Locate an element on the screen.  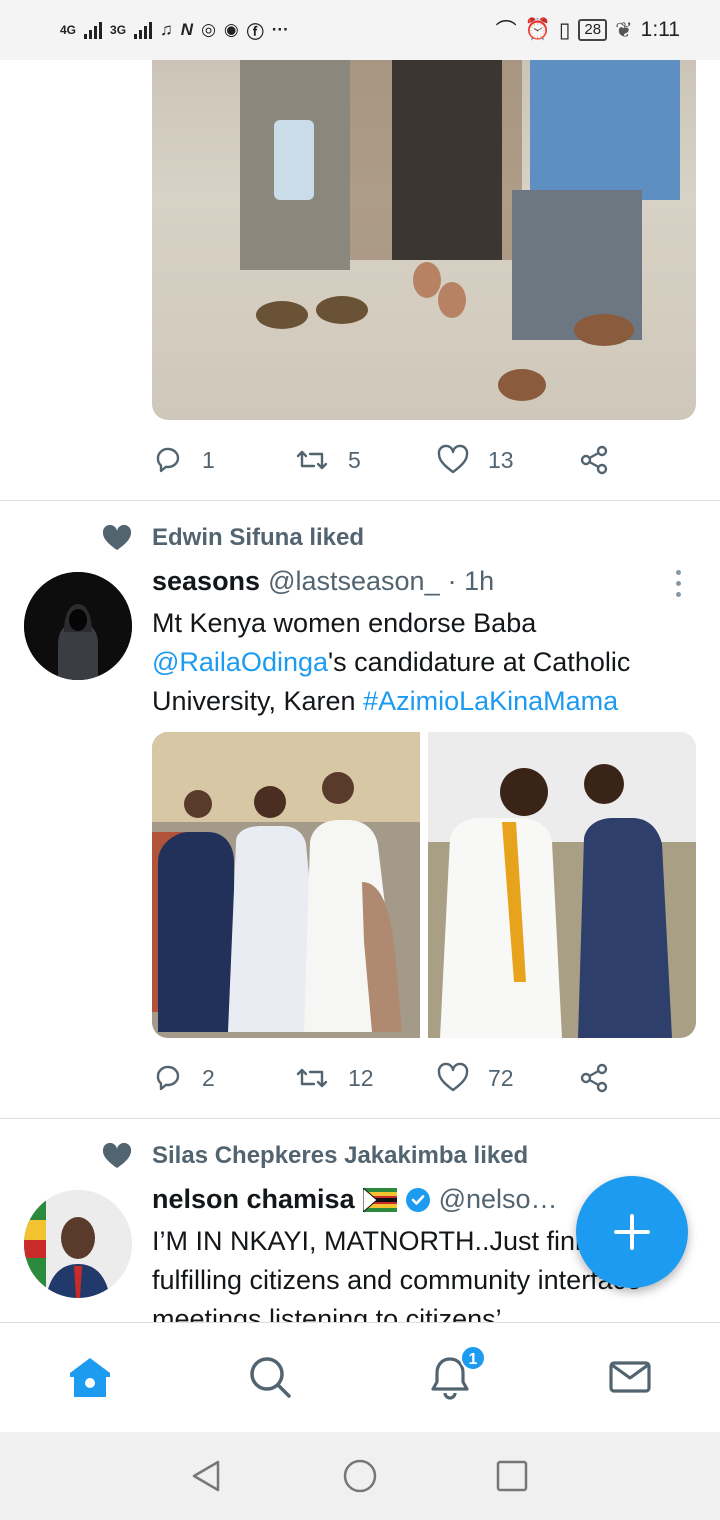
liked-by-label: Silas Chepkeres Jakakimba liked is located at coordinates (340, 1155).